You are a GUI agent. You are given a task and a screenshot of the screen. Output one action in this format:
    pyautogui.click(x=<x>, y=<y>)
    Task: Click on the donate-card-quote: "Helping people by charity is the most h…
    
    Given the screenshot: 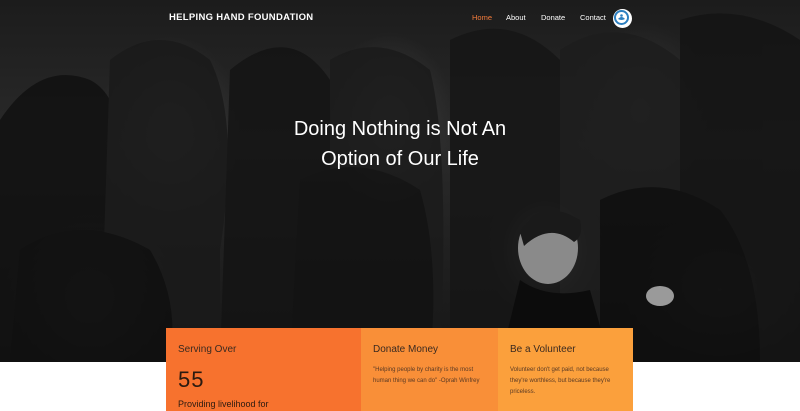 What is the action you would take?
    pyautogui.click(x=426, y=375)
    